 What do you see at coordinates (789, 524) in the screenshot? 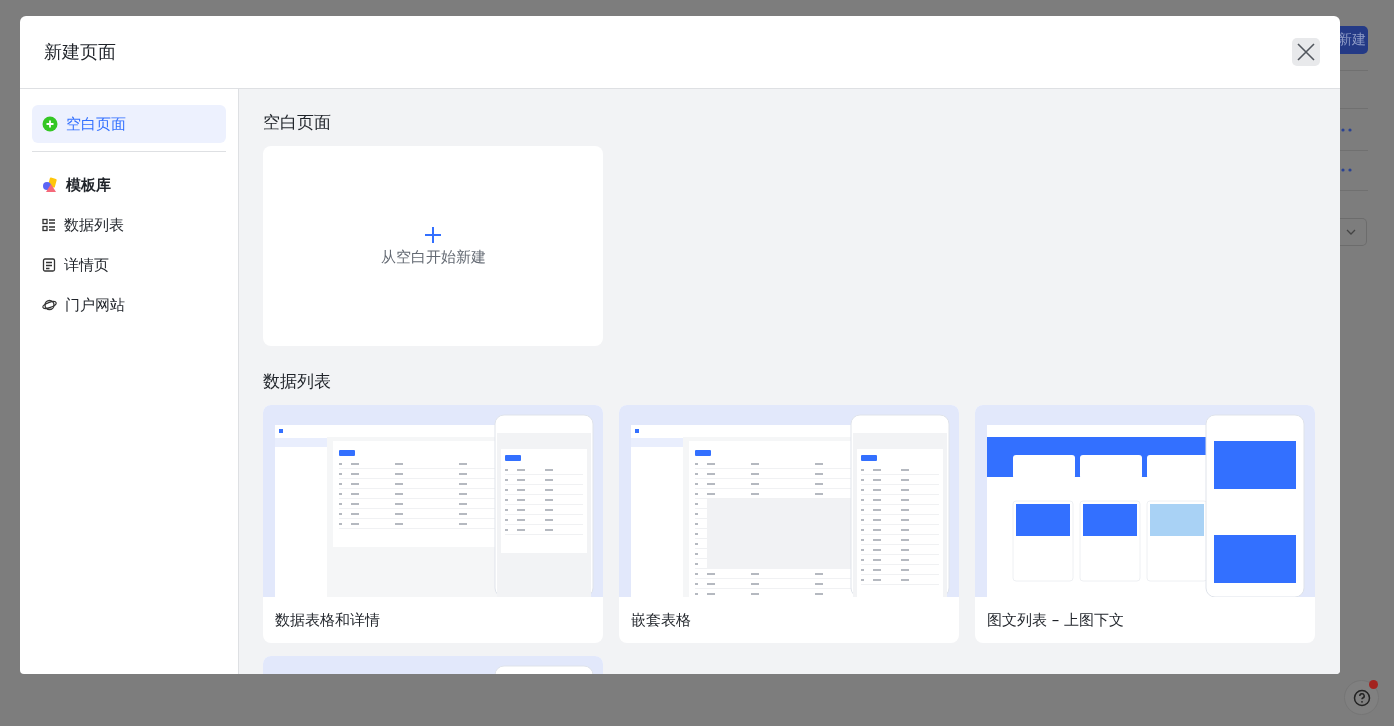
I see `template-card: 嵌套表格` at bounding box center [789, 524].